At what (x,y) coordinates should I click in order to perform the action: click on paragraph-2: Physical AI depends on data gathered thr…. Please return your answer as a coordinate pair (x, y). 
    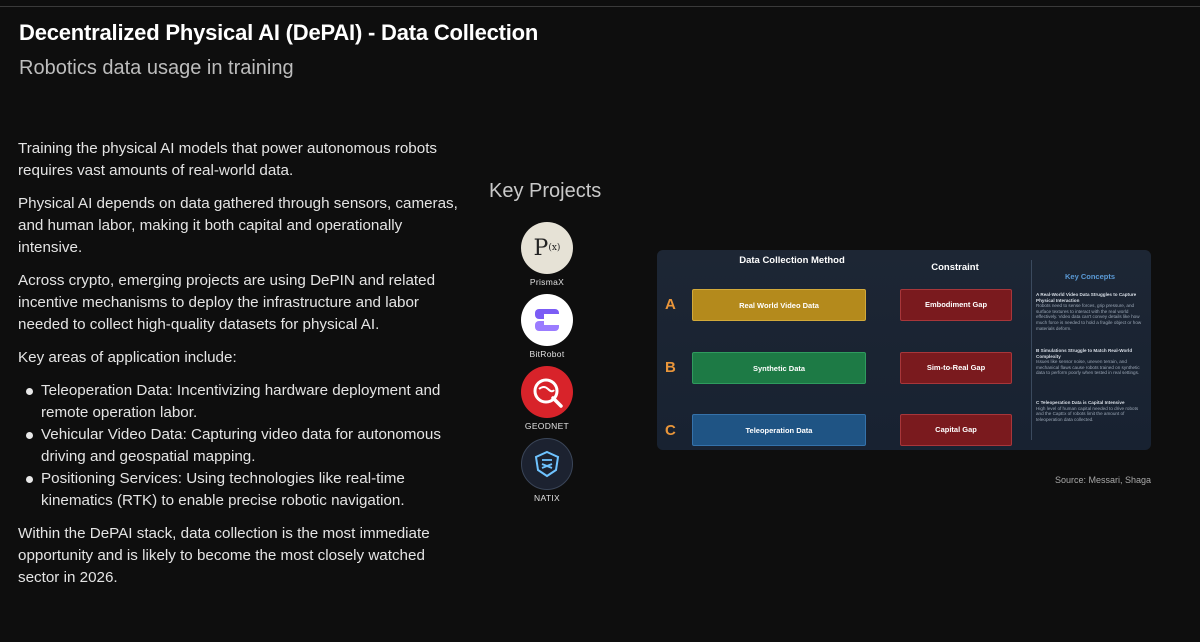
    Looking at the image, I should click on (238, 225).